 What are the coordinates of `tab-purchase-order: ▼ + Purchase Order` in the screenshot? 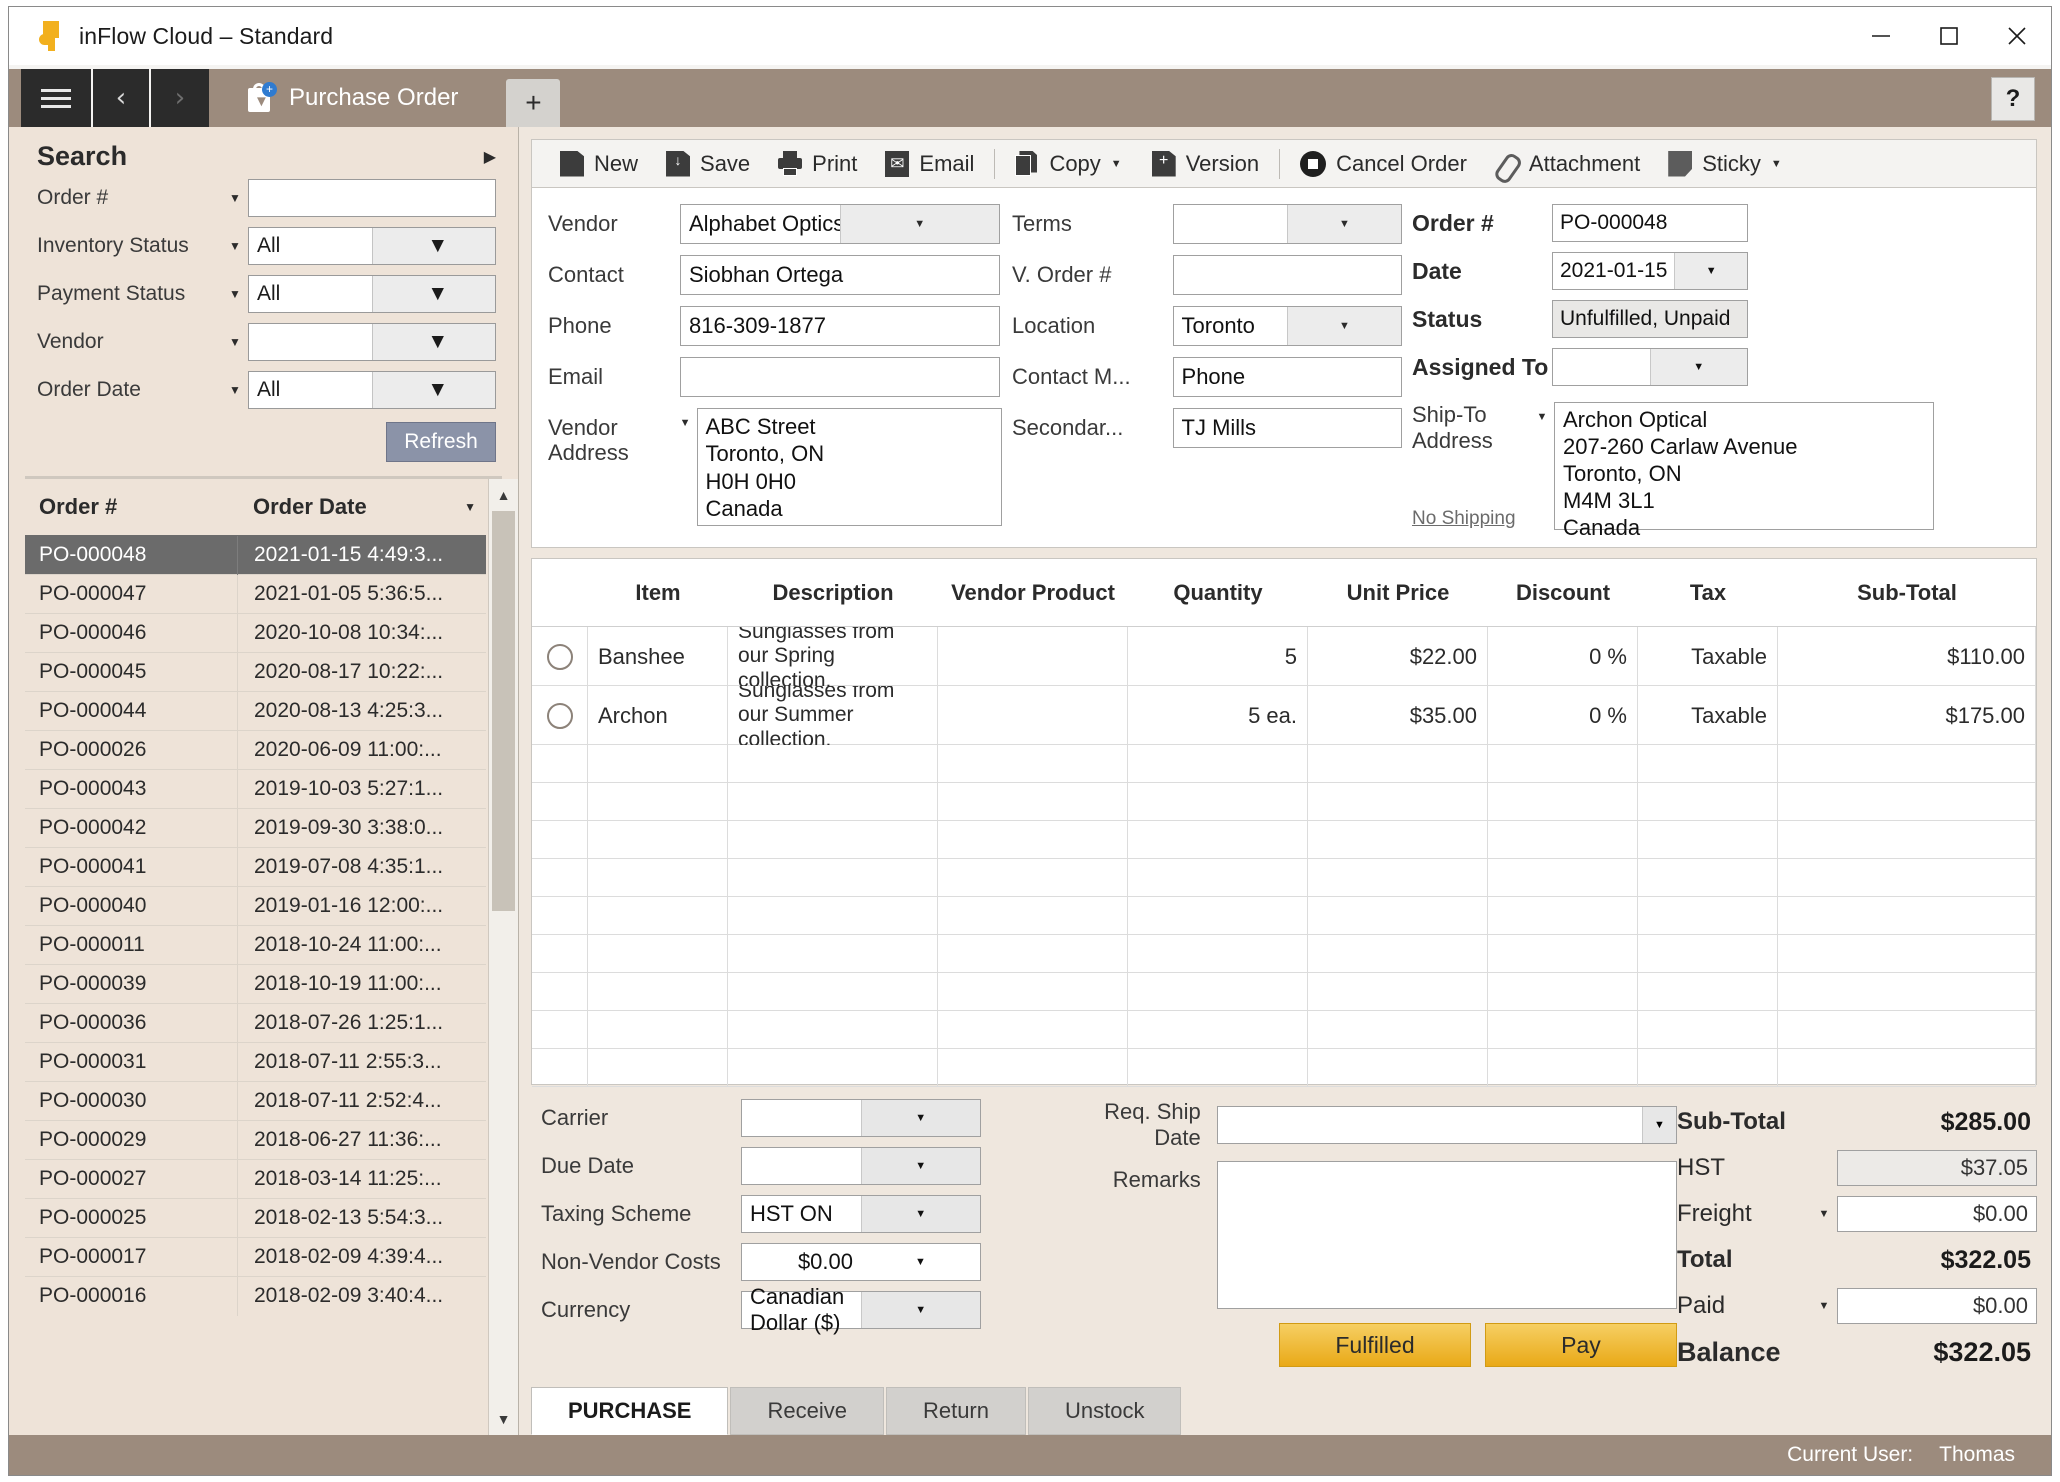 It's located at (356, 98).